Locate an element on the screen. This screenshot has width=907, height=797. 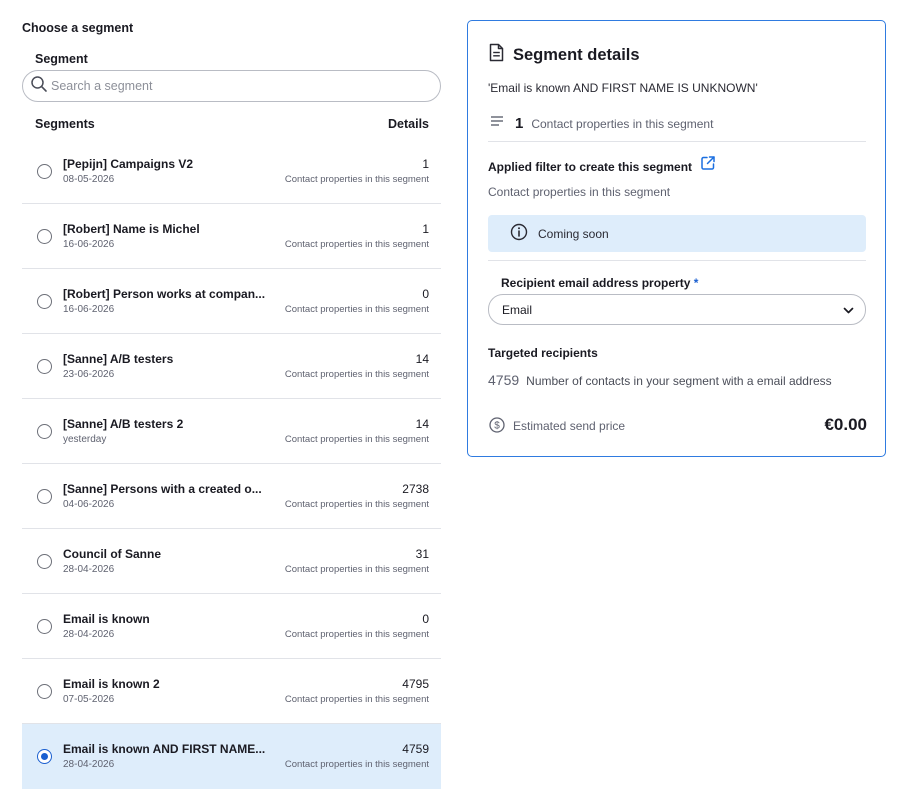
recipient-email-property-label: Recipient email address property * is located at coordinates (599, 283).